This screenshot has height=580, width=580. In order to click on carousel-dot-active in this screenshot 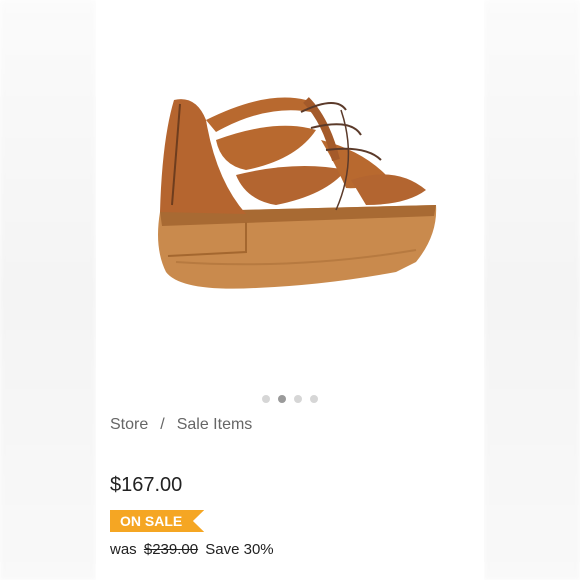, I will do `click(282, 399)`.